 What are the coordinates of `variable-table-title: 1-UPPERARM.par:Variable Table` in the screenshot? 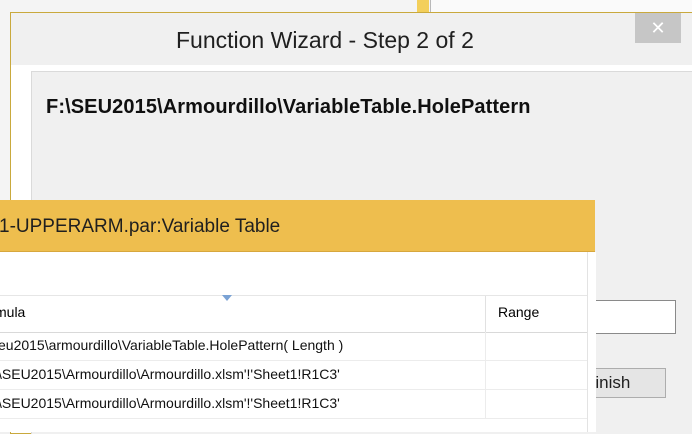 It's located at (140, 226).